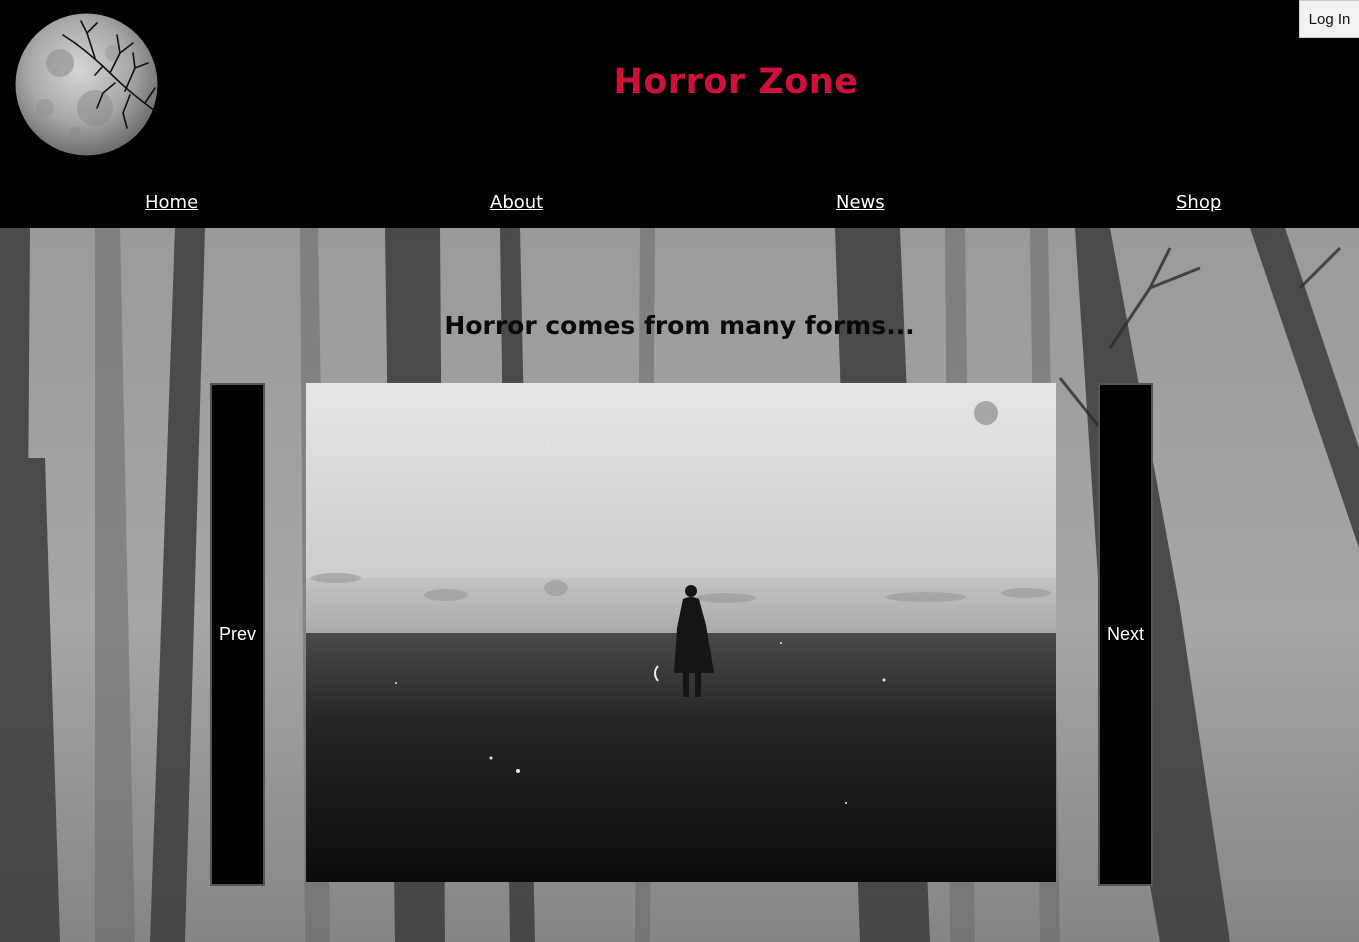 This screenshot has height=942, width=1359. Describe the element at coordinates (86, 84) in the screenshot. I see `moon-logo-icon` at that location.